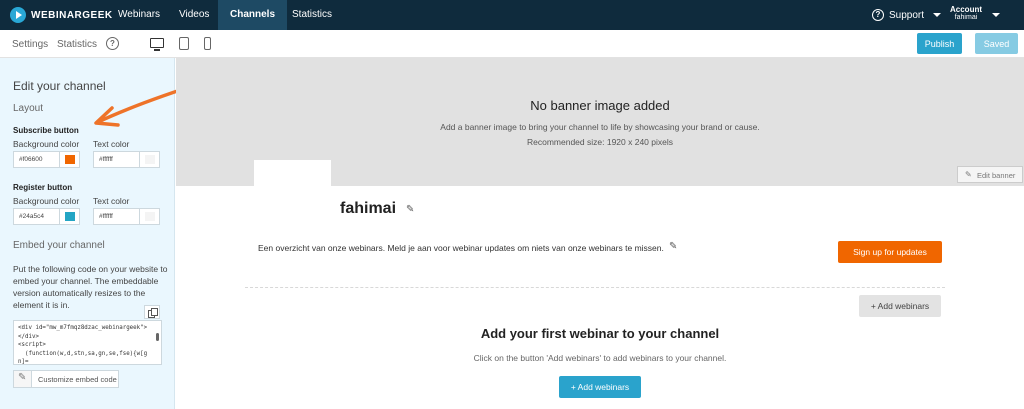 The width and height of the screenshot is (1024, 409). What do you see at coordinates (157, 44) in the screenshot?
I see `desktop-icon` at bounding box center [157, 44].